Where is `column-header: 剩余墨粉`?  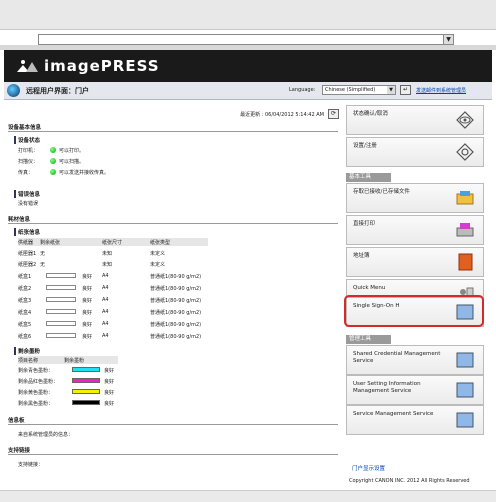 column-header: 剩余墨粉 is located at coordinates (74, 361).